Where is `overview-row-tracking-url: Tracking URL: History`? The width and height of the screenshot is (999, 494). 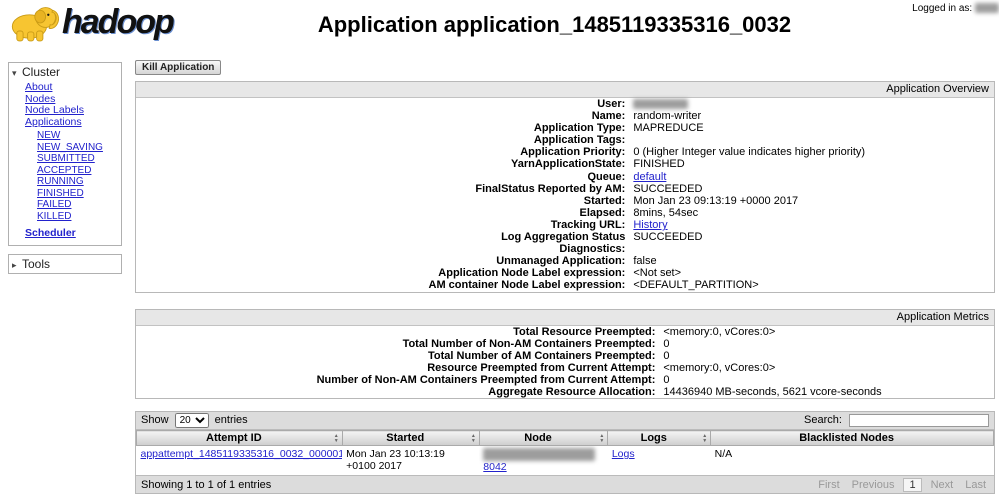
overview-row-tracking-url: Tracking URL: History is located at coordinates (609, 224).